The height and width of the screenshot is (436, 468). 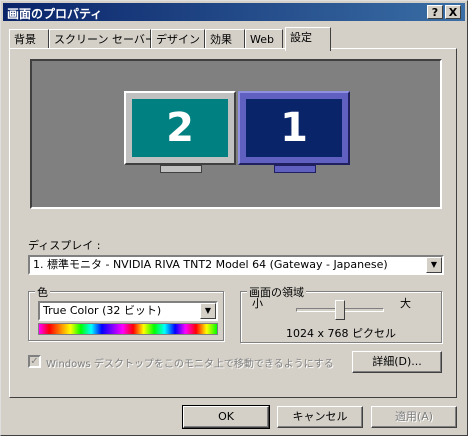 I want to click on apply-button: 適用(A), so click(x=414, y=417).